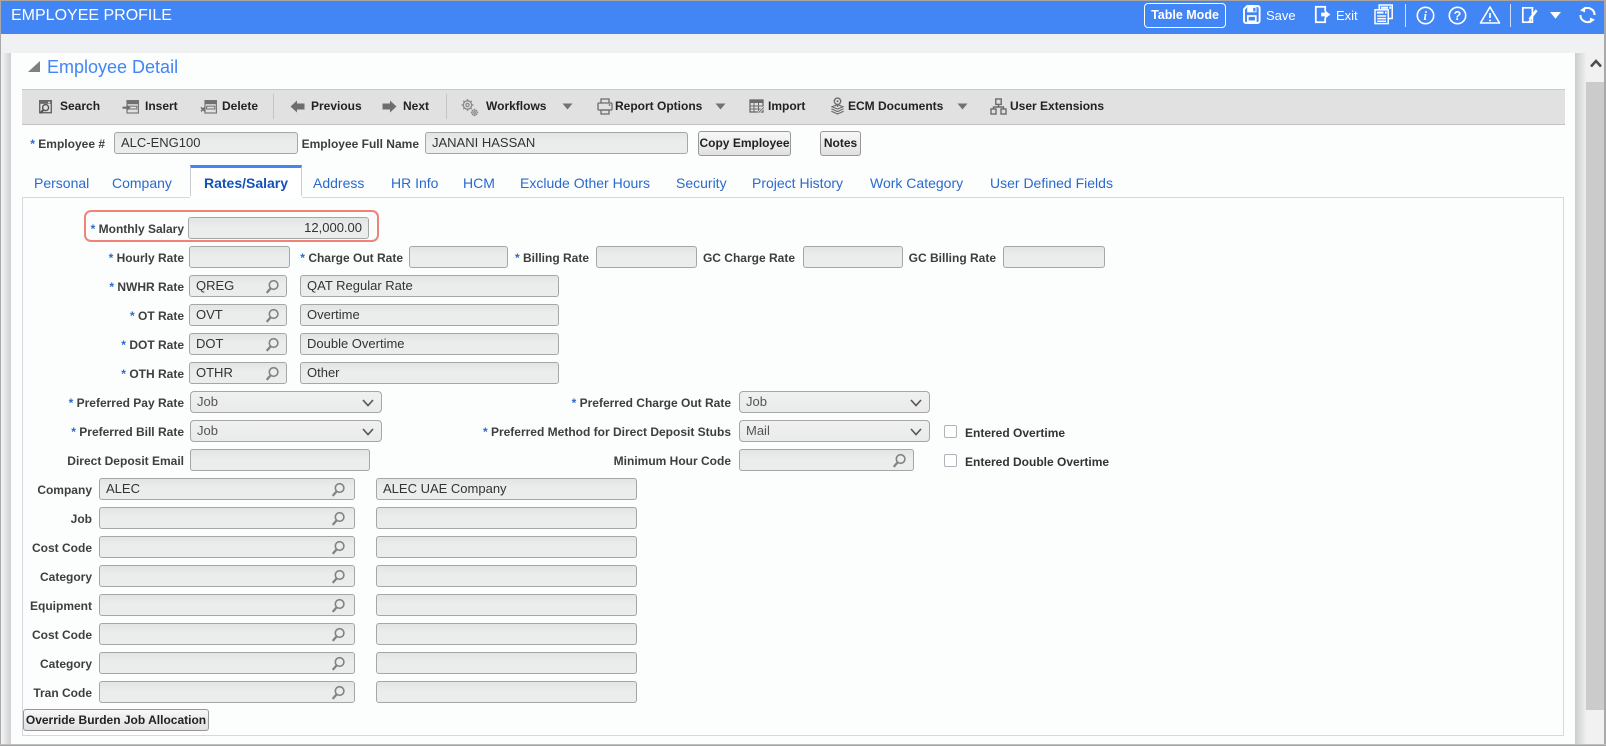 The image size is (1606, 746). Describe the element at coordinates (1425, 16) in the screenshot. I see `svg-text: i` at that location.